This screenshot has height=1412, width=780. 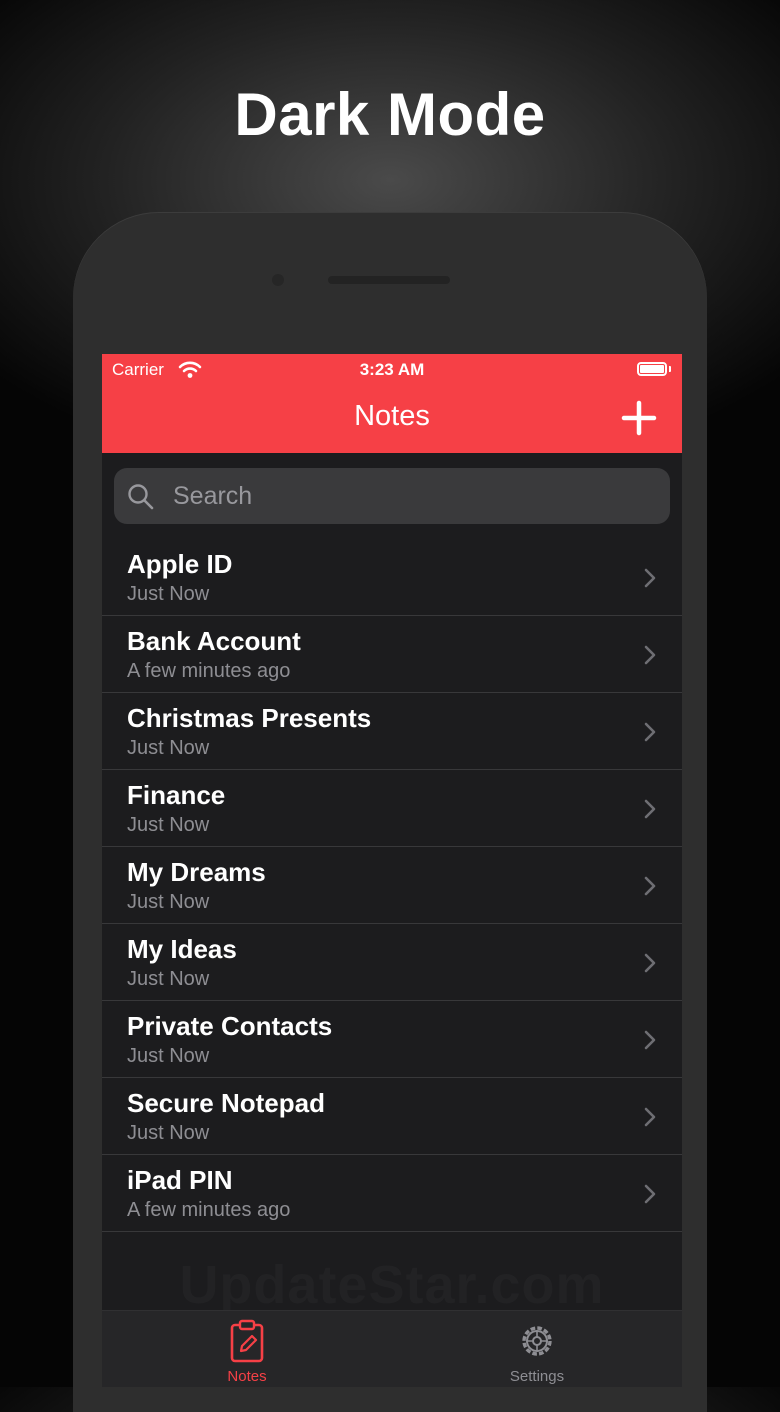 What do you see at coordinates (392, 1116) in the screenshot?
I see `list-item: Secure Notepad Just Now` at bounding box center [392, 1116].